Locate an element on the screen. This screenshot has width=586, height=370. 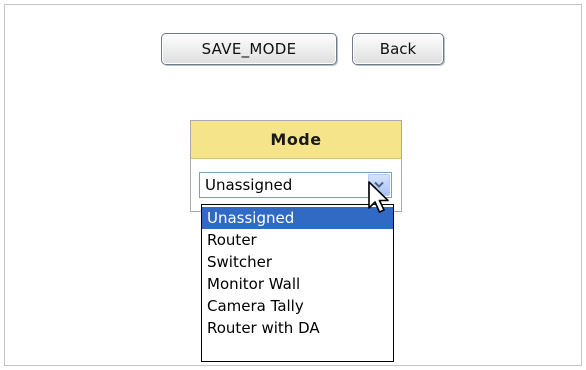
option-camera-tally: Camera Tally is located at coordinates (297, 306).